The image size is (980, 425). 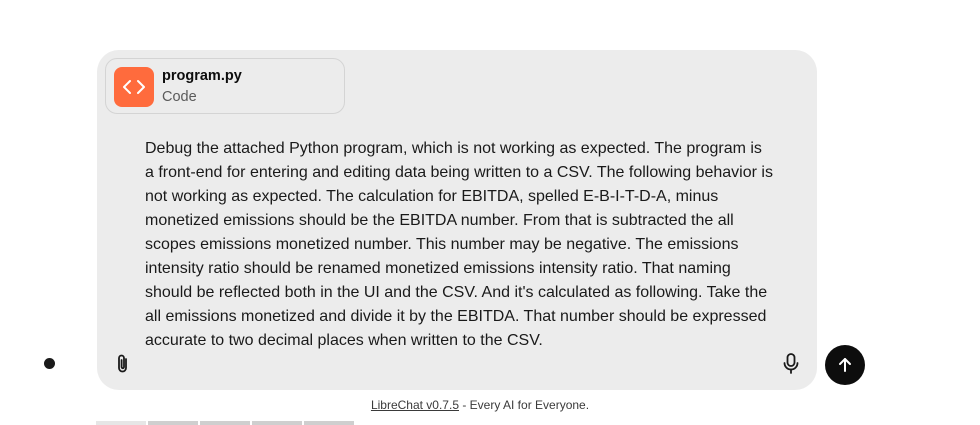 What do you see at coordinates (524, 405) in the screenshot?
I see `footer-tagline: - Every AI for Everyone.` at bounding box center [524, 405].